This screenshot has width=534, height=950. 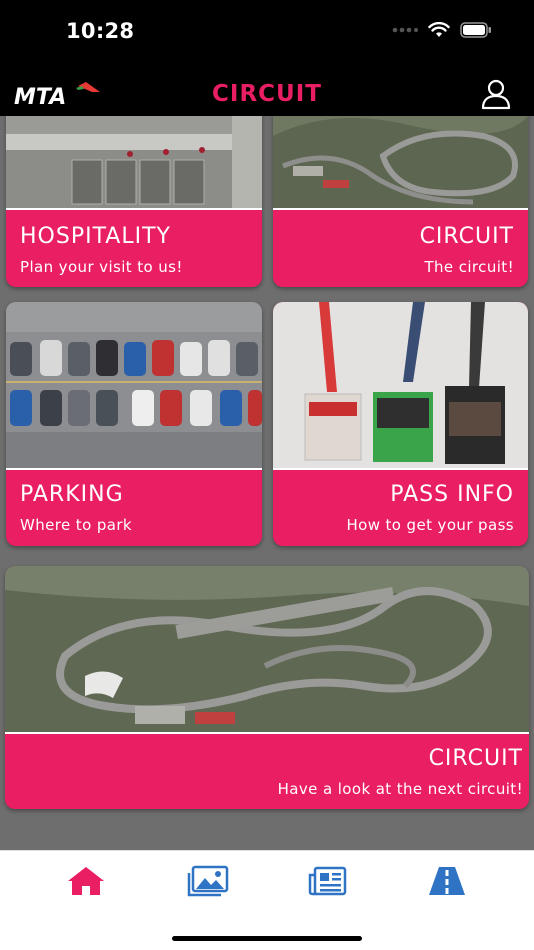 I want to click on card-hospitality: HOSPITALITY Plan your visit to us!, so click(x=134, y=201).